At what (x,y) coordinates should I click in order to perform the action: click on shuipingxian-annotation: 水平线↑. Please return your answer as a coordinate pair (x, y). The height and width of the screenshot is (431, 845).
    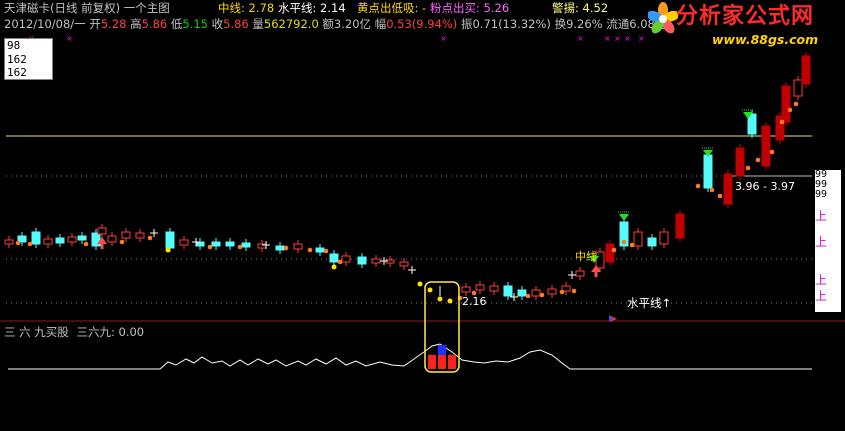
    Looking at the image, I should click on (649, 303).